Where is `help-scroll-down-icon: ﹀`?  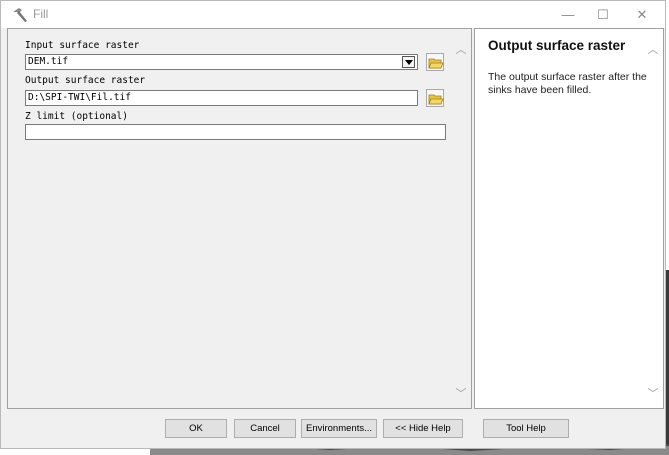
help-scroll-down-icon: ﹀ is located at coordinates (653, 393).